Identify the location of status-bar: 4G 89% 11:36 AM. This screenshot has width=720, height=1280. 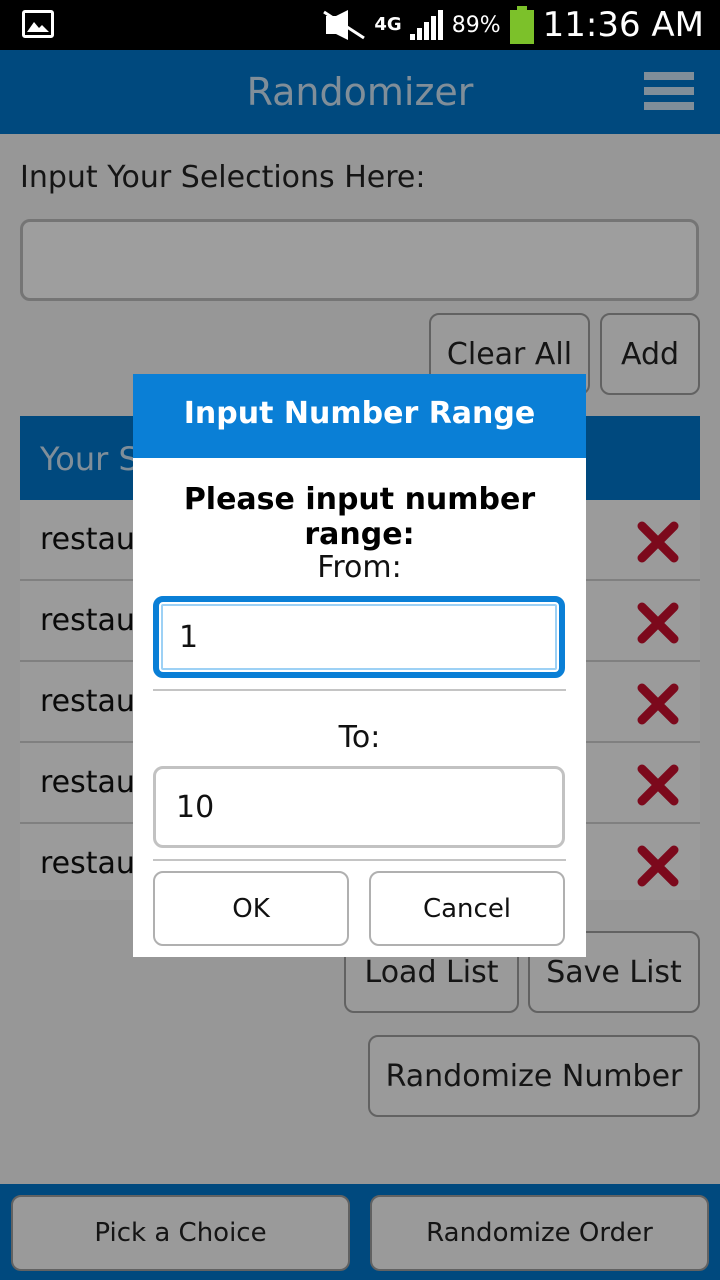
(360, 25).